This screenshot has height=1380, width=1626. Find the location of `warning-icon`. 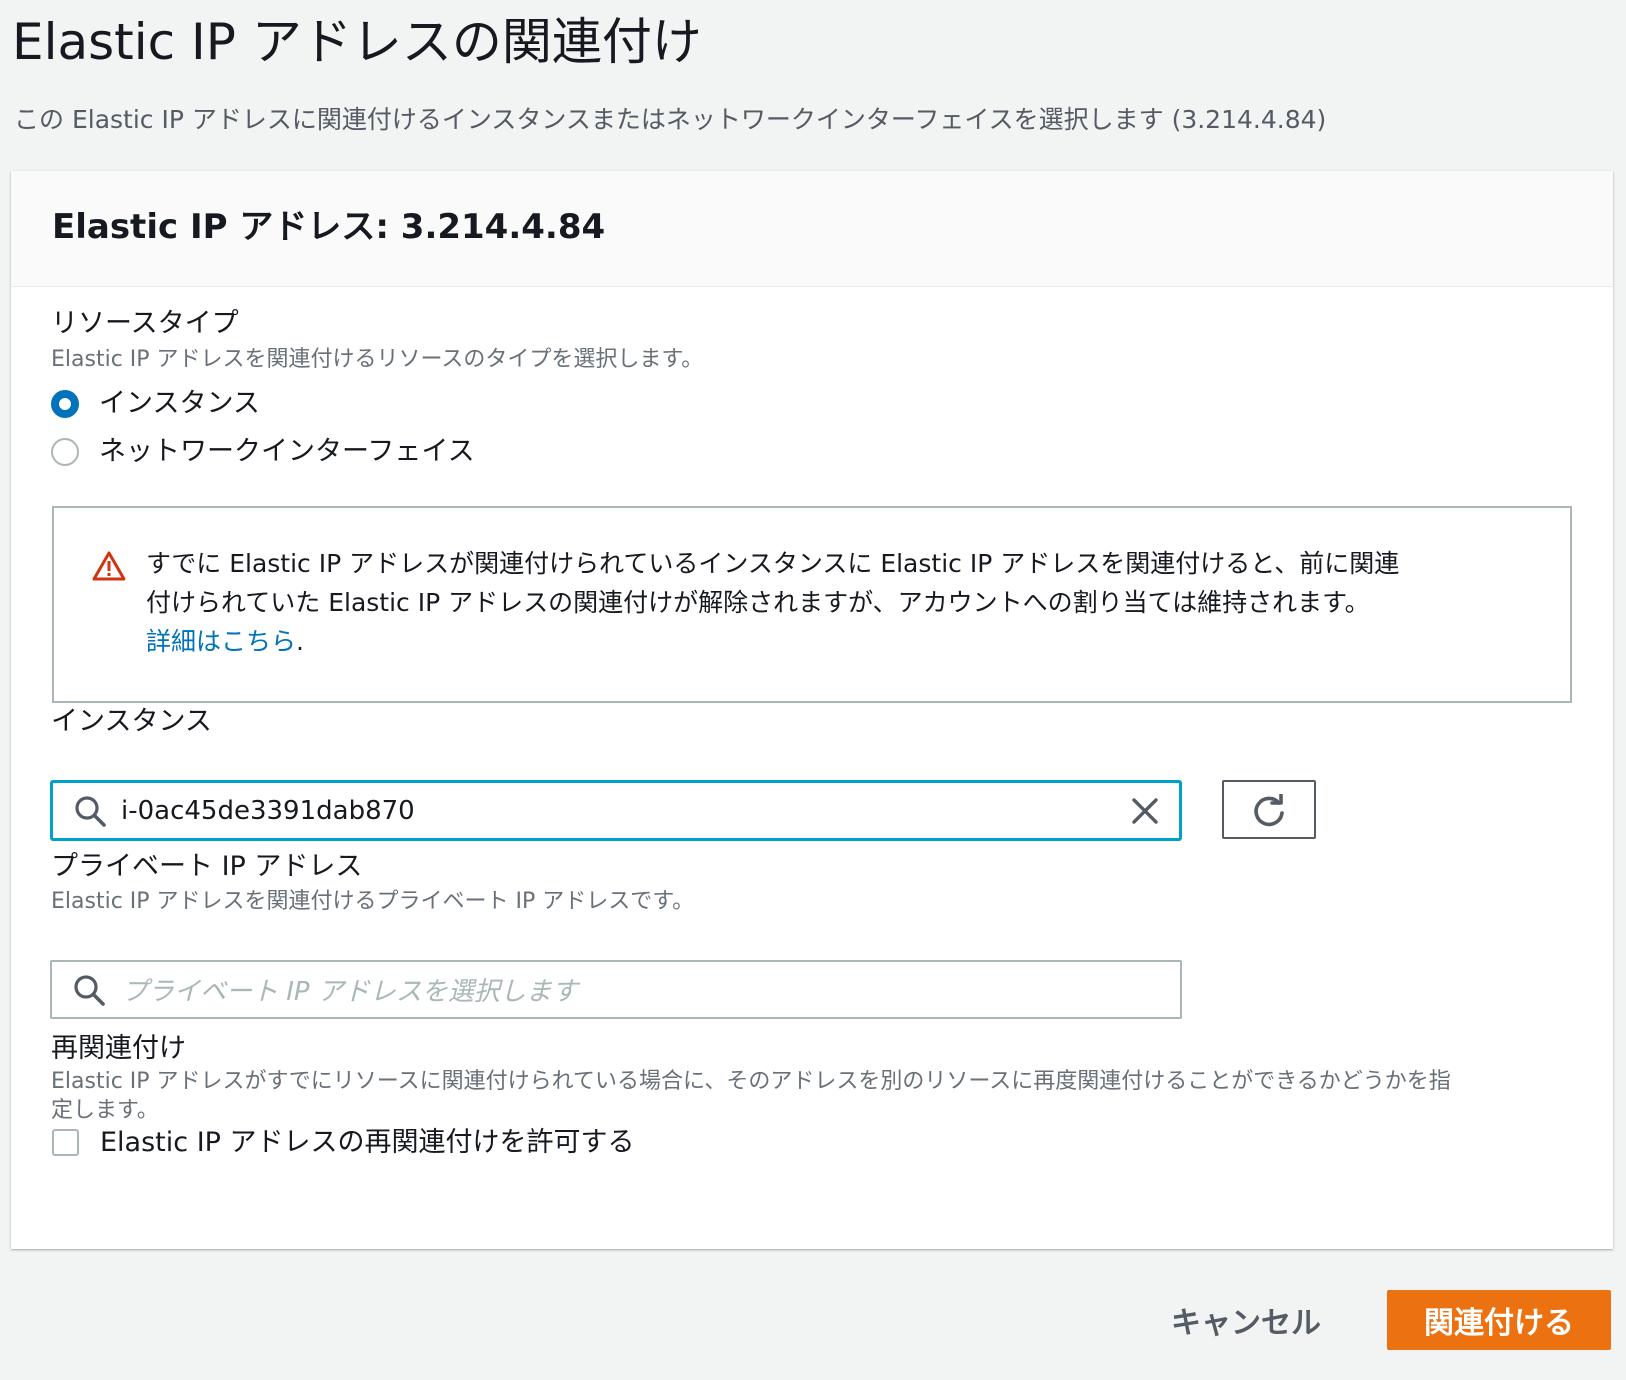

warning-icon is located at coordinates (109, 566).